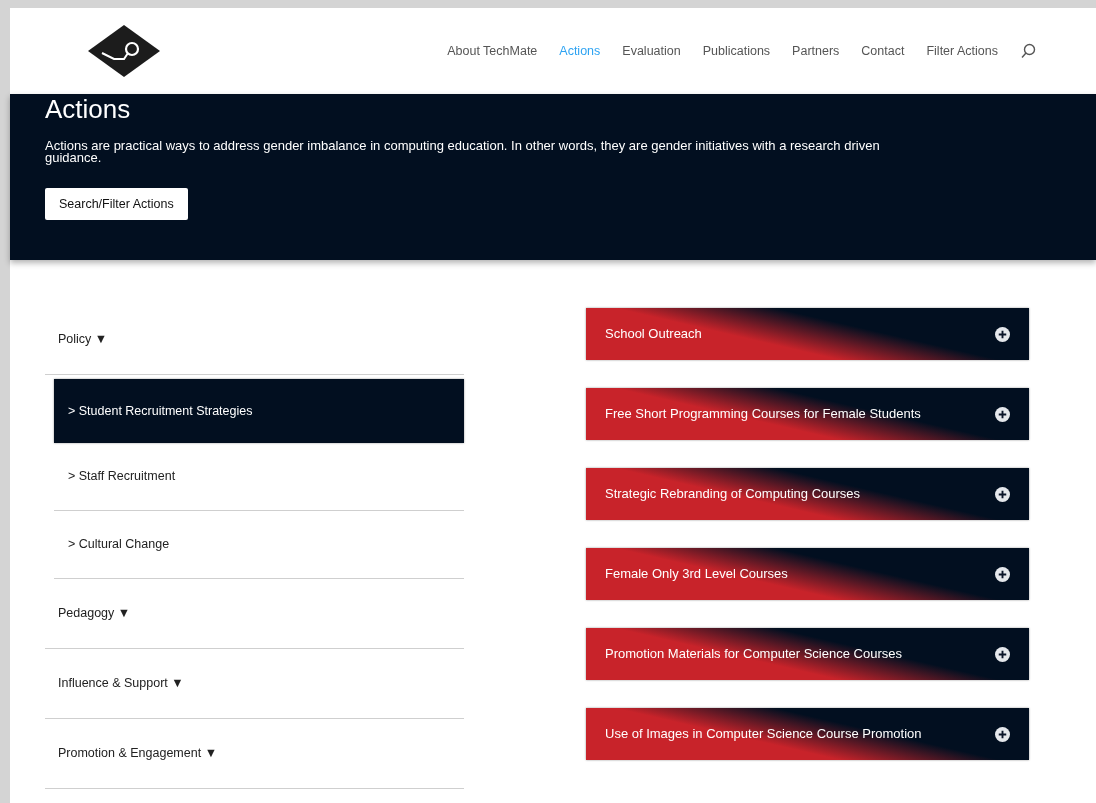 This screenshot has height=803, width=1096. I want to click on subcategory-item: > Student Recruitment Strategies, so click(259, 411).